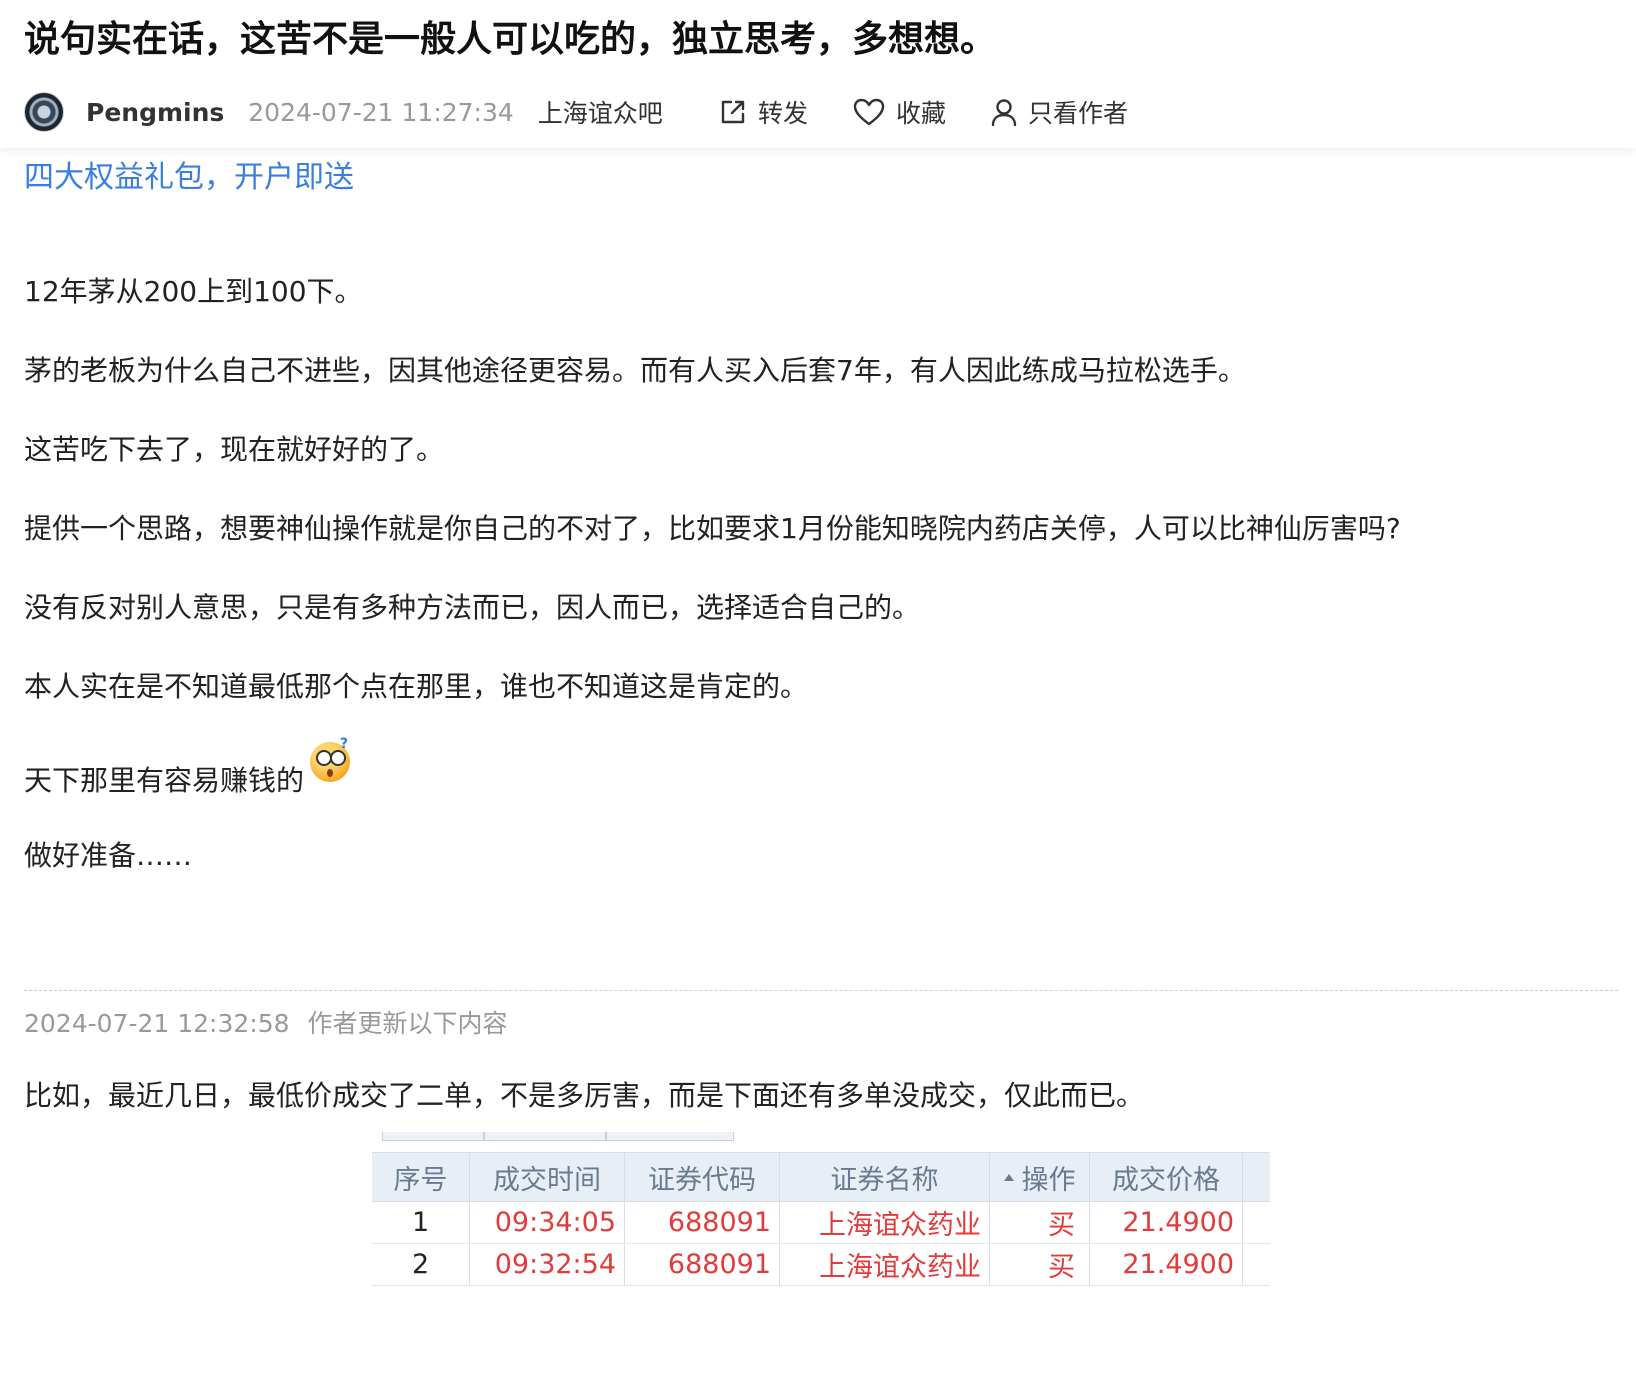  I want to click on heart-icon, so click(869, 112).